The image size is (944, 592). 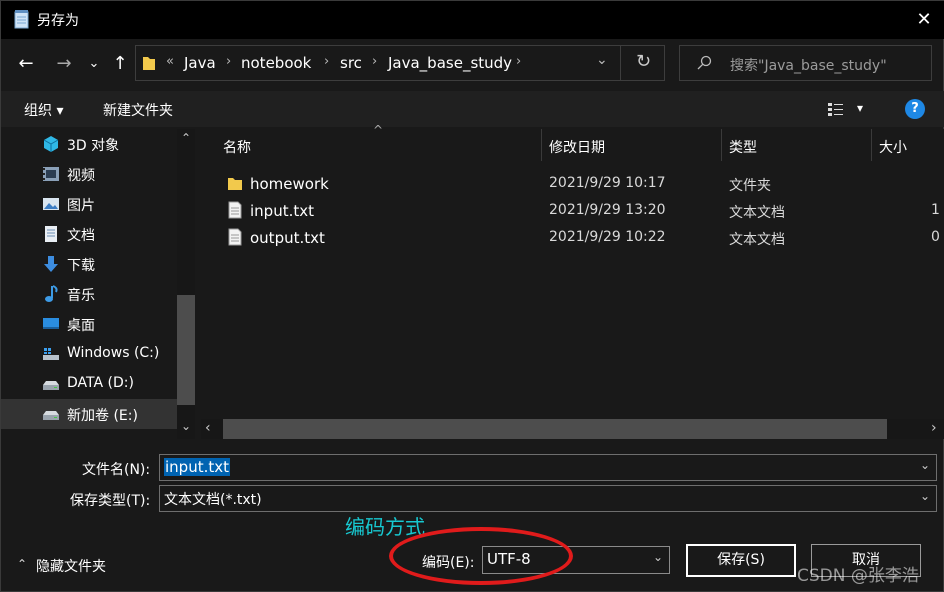 I want to click on breadcrumb-src: src, so click(x=351, y=63).